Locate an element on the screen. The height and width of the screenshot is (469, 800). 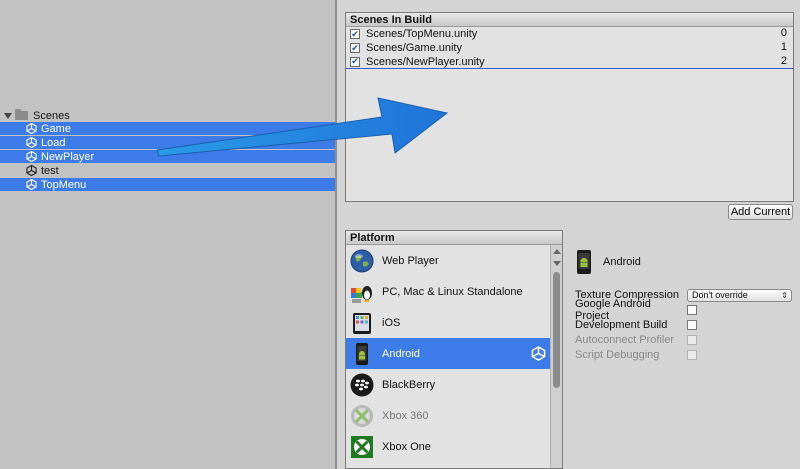
project-item-label: Game is located at coordinates (56, 128).